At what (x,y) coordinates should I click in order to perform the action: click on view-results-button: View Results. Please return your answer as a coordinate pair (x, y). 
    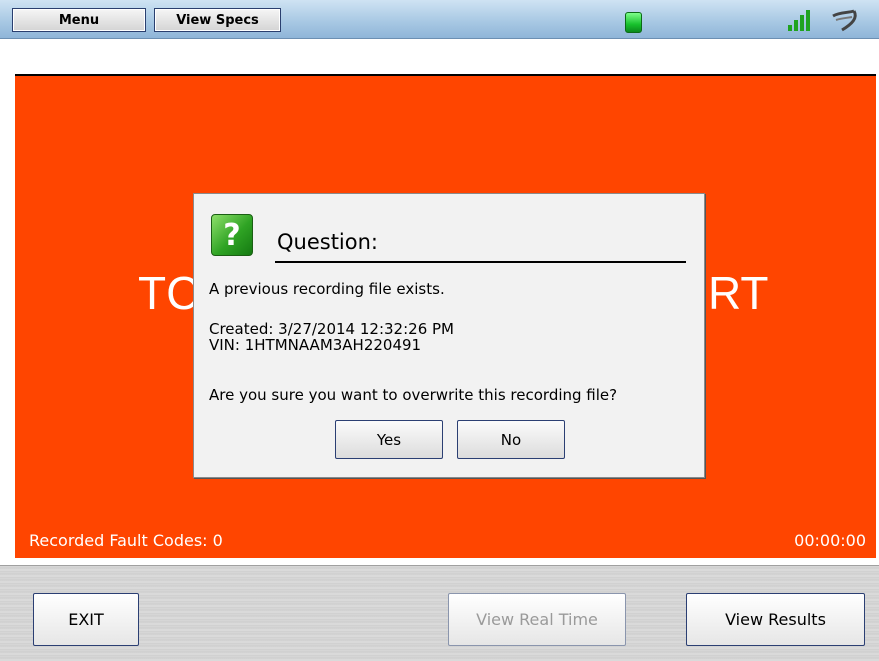
    Looking at the image, I should click on (775, 619).